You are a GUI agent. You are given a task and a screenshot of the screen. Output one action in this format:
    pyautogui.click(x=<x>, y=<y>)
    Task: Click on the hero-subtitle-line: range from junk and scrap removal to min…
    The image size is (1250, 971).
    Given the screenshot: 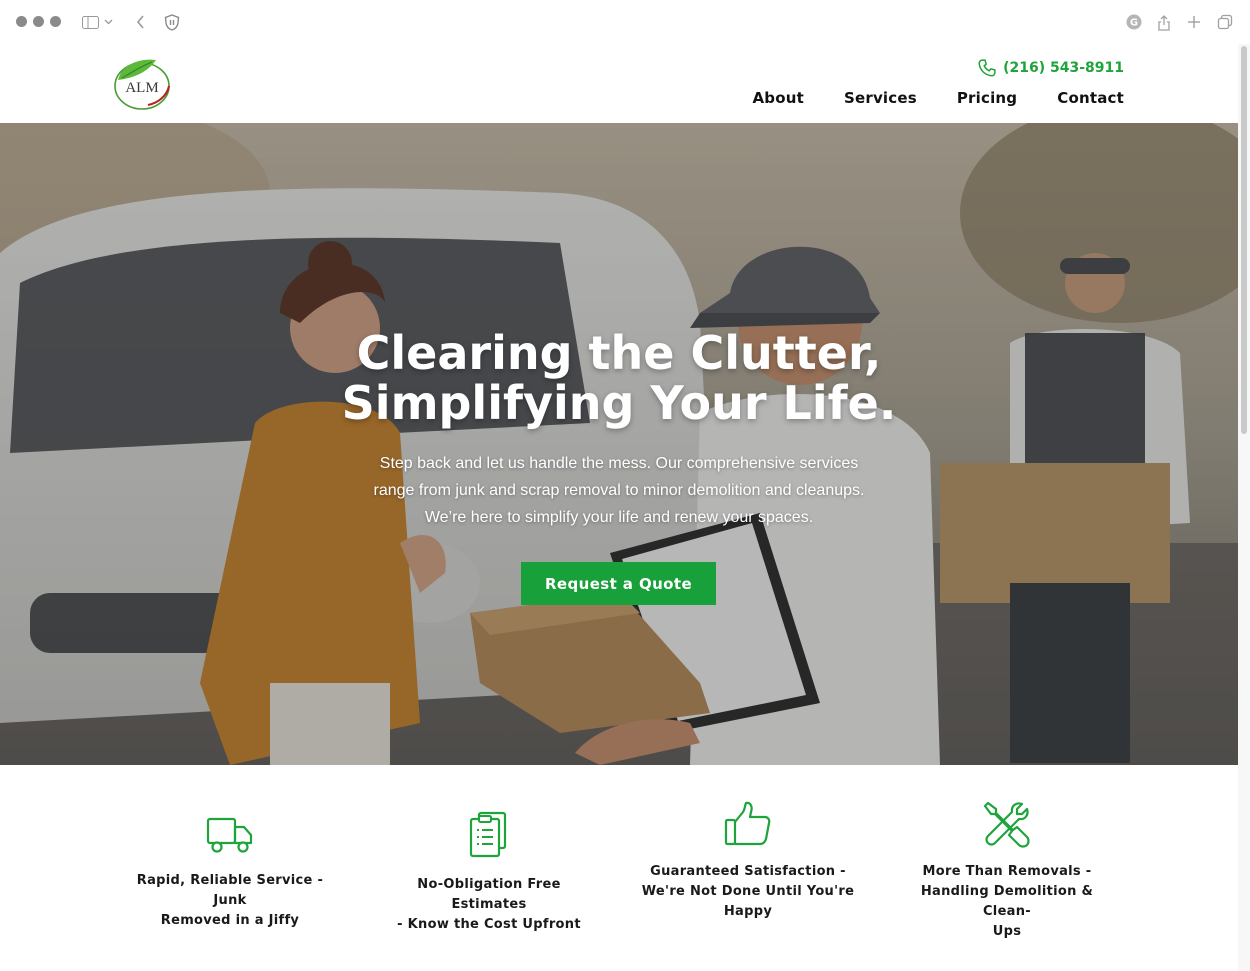 What is the action you would take?
    pyautogui.click(x=619, y=490)
    